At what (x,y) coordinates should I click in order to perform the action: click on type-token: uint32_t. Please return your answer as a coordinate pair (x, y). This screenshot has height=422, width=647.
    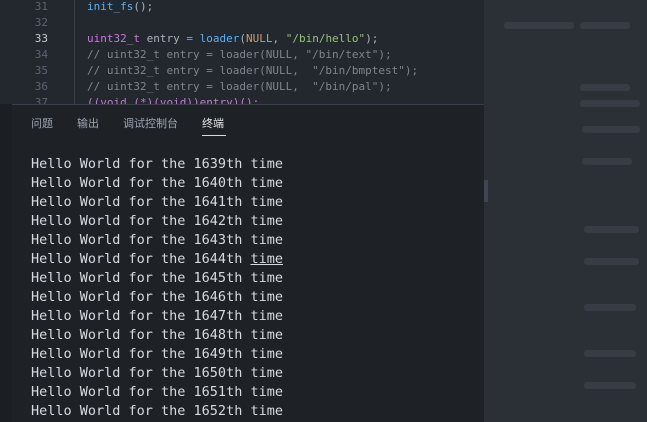
    Looking at the image, I should click on (113, 38).